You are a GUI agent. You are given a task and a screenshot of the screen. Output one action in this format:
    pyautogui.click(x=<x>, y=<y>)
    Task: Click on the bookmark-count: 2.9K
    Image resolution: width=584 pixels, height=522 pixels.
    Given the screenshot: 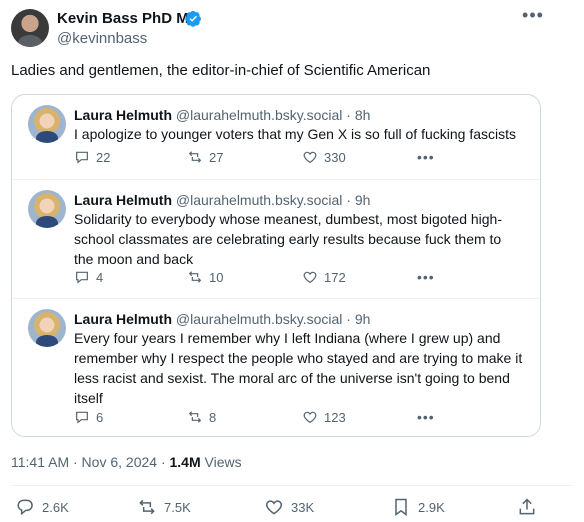 What is the action you would take?
    pyautogui.click(x=431, y=507)
    